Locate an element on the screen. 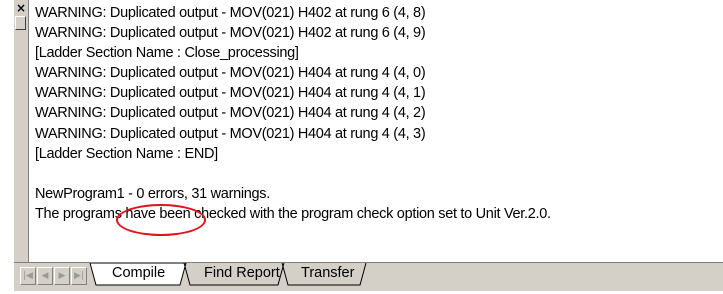 This screenshot has height=294, width=723. tab-transfer: Transfer is located at coordinates (327, 274).